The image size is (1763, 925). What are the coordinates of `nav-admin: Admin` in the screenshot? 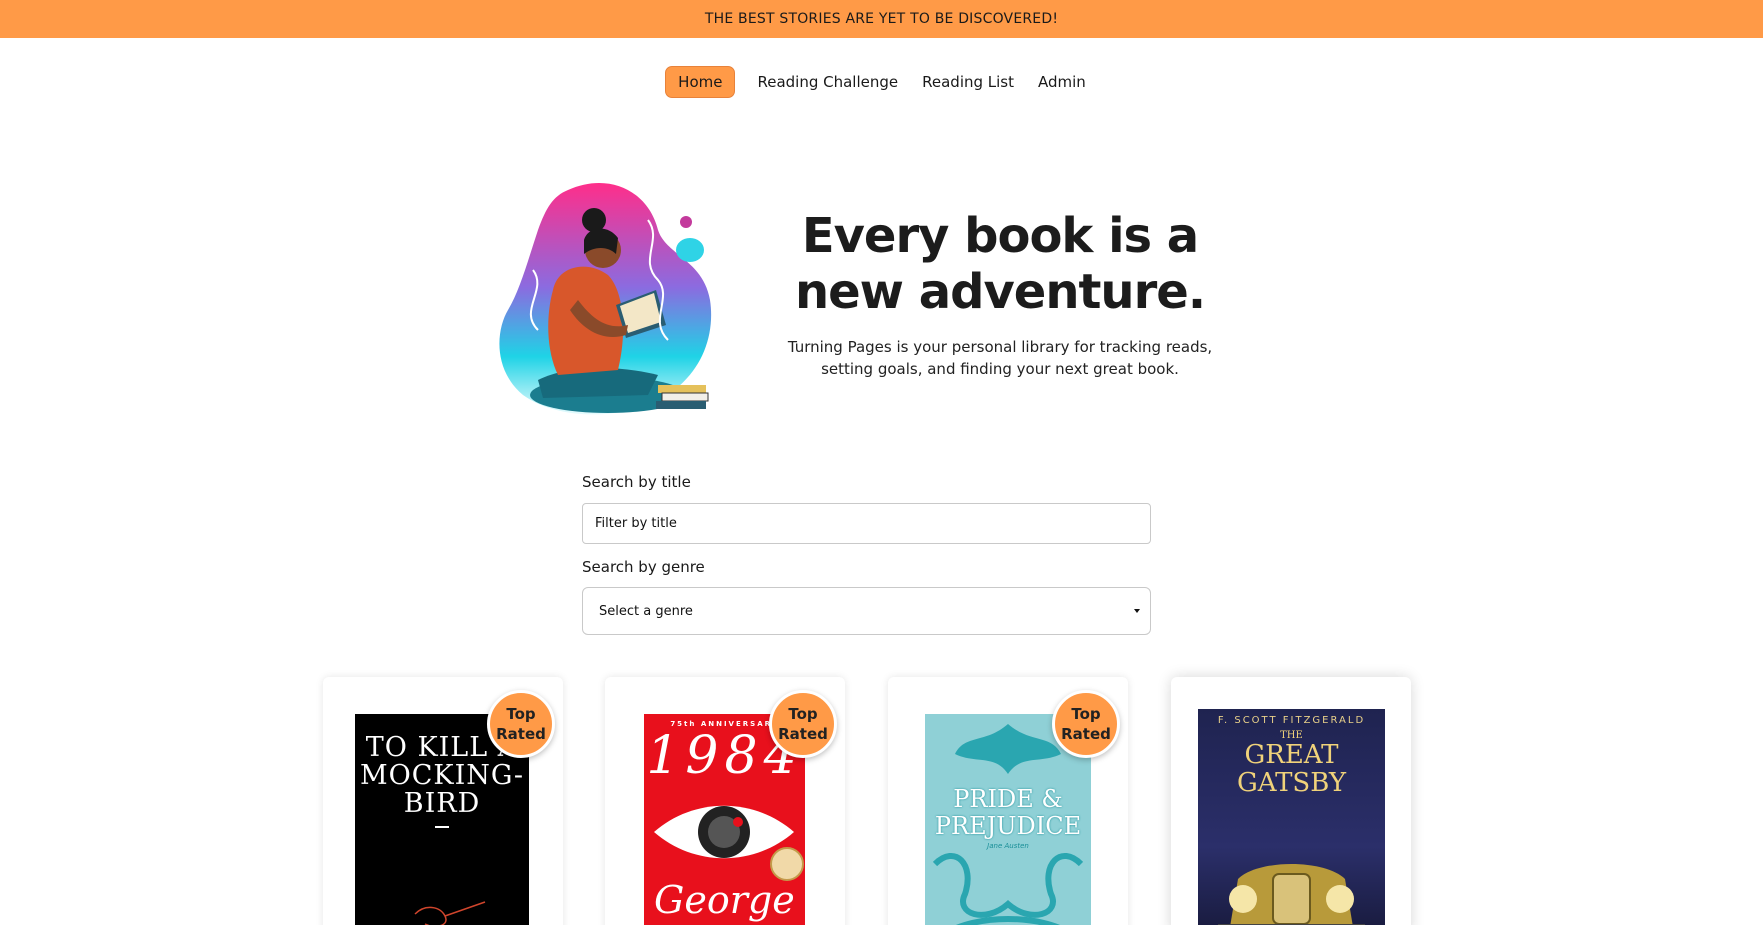 It's located at (1062, 82).